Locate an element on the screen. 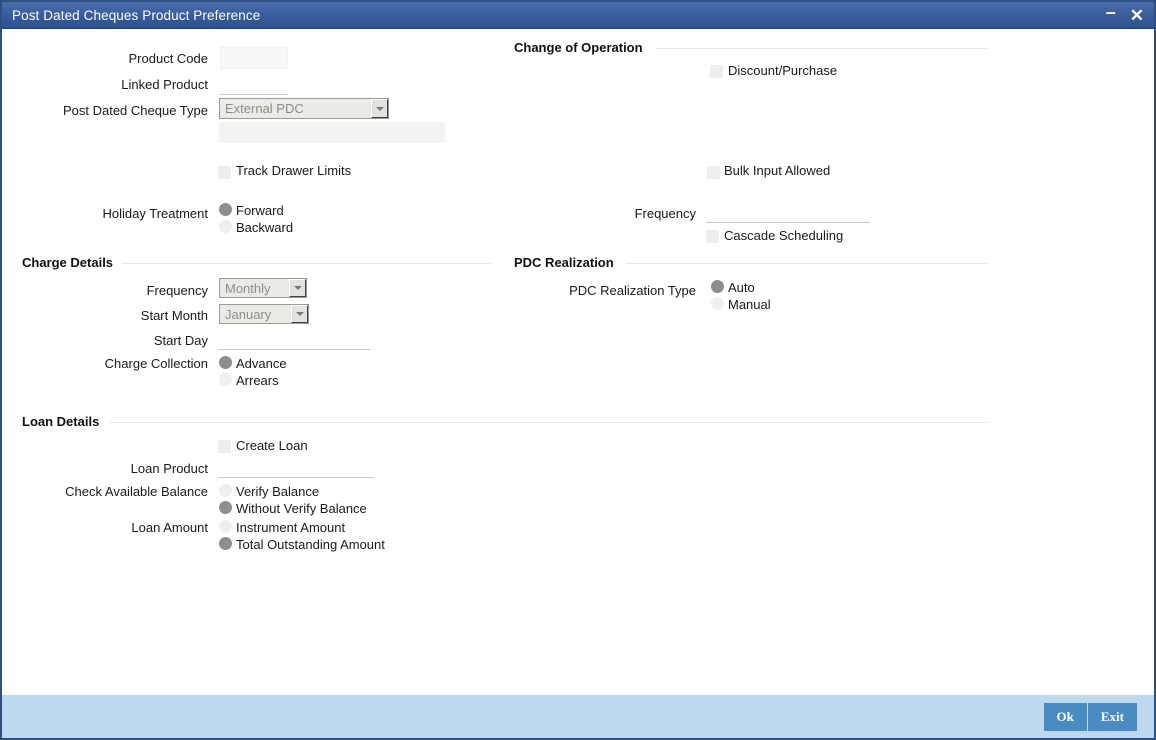  verify-balance-label: Verify Balance is located at coordinates (278, 491).